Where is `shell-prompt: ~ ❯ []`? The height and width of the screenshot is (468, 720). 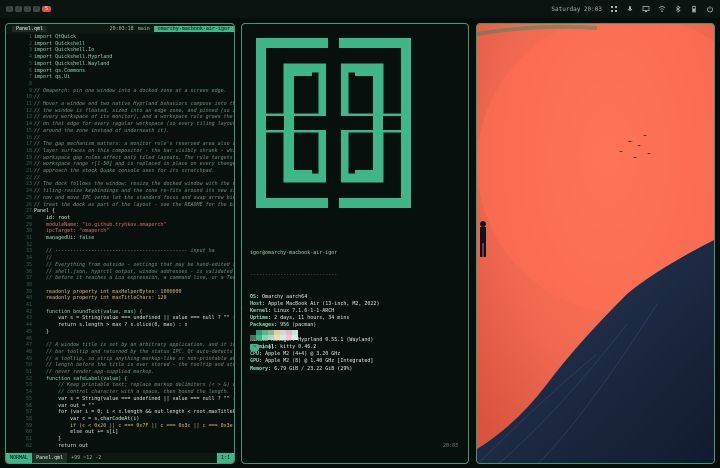
shell-prompt: ~ ❯ [] is located at coordinates (262, 347).